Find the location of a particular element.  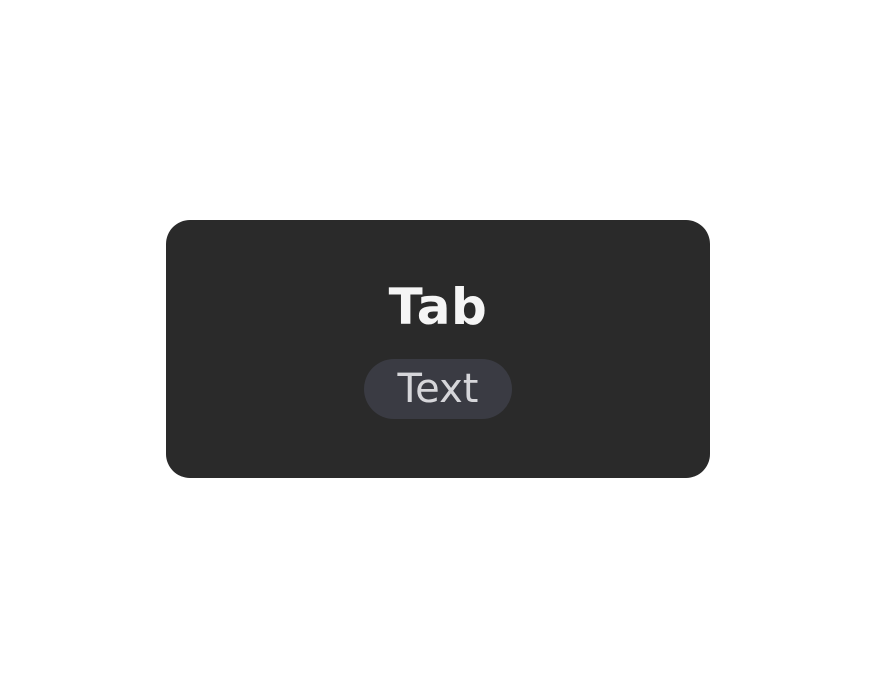

tab-title: Tab is located at coordinates (438, 307).